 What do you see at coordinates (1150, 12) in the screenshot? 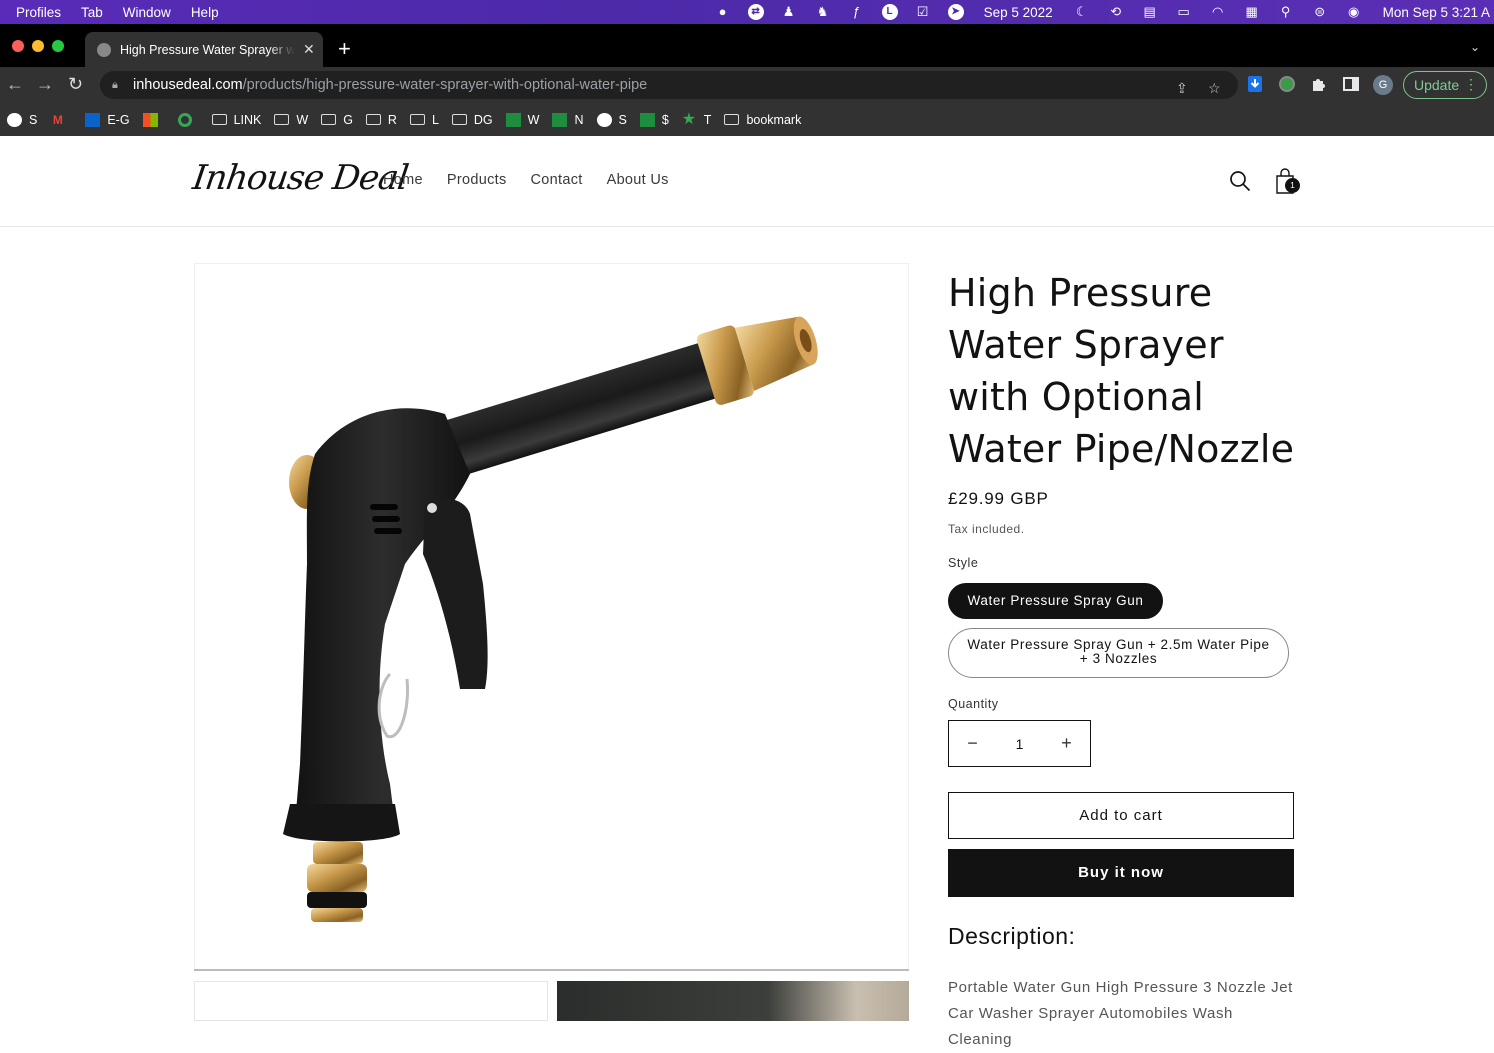
I see `flag-icon: ▤` at bounding box center [1150, 12].